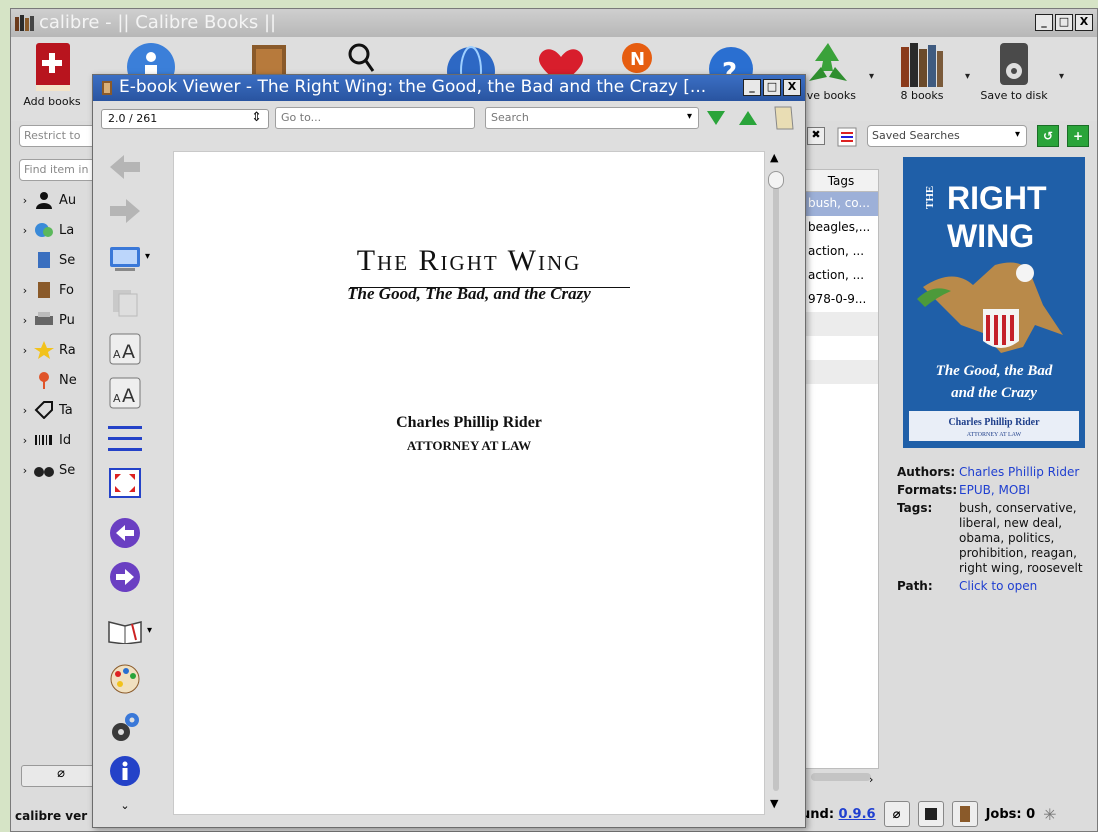  I want to click on horizontal-scrollbar, so click(841, 777).